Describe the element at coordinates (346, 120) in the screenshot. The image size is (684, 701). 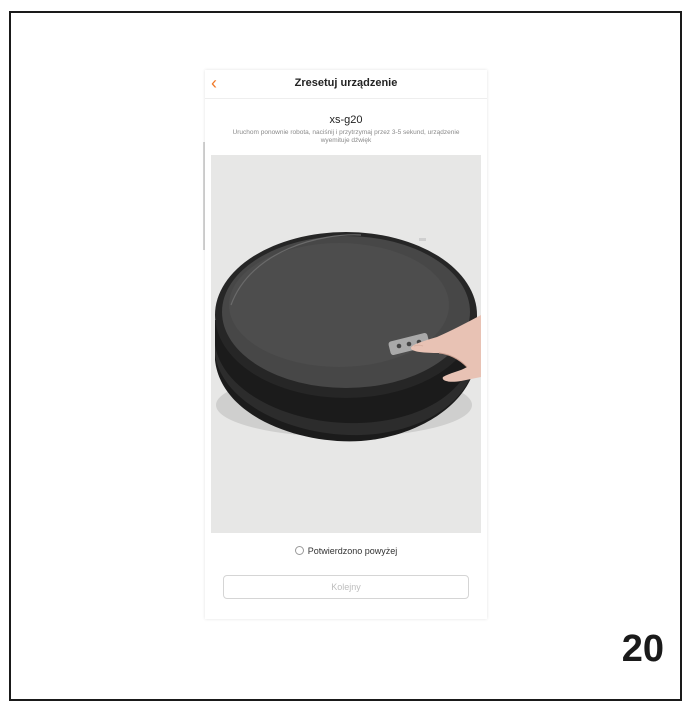
I see `device-name: xs-g20` at that location.